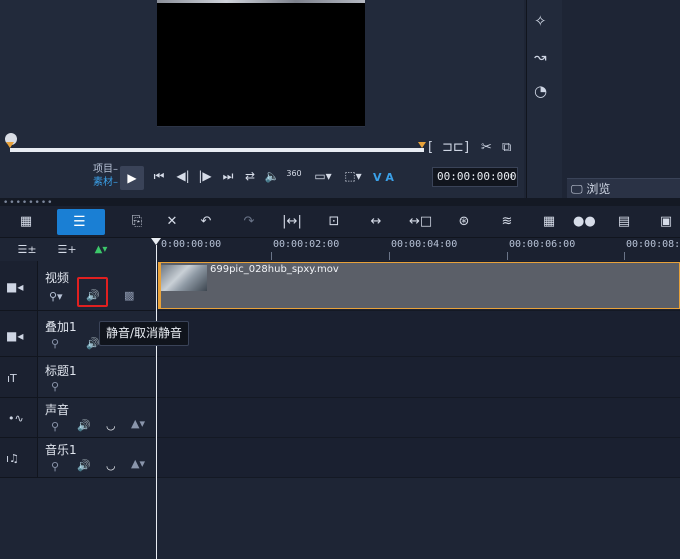 This screenshot has height=559, width=680. What do you see at coordinates (67, 250) in the screenshot?
I see `add-track-icon: ☰+` at bounding box center [67, 250].